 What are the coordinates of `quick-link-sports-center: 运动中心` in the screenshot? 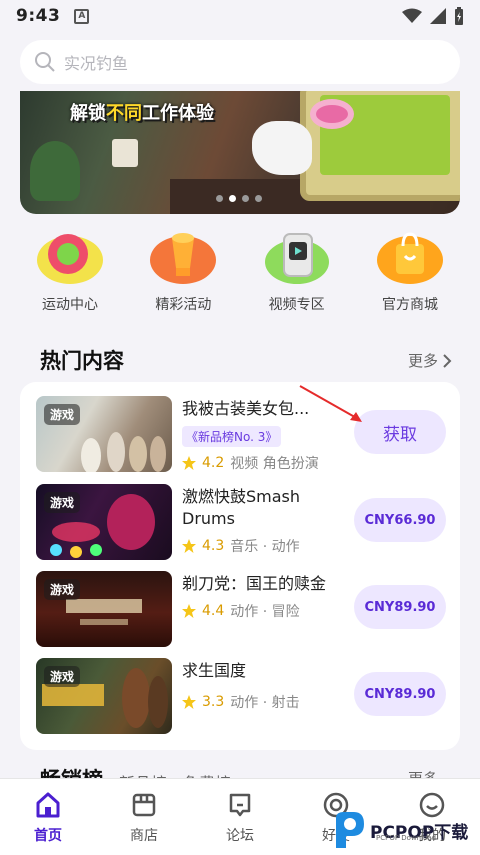 It's located at (70, 273).